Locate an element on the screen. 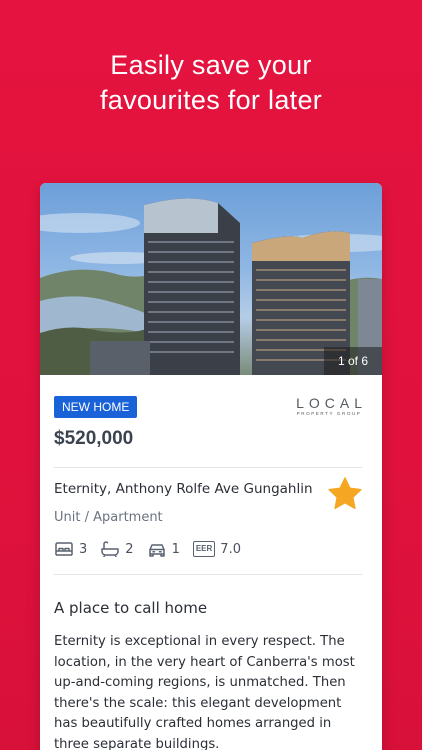 The image size is (422, 750). star-icon is located at coordinates (345, 494).